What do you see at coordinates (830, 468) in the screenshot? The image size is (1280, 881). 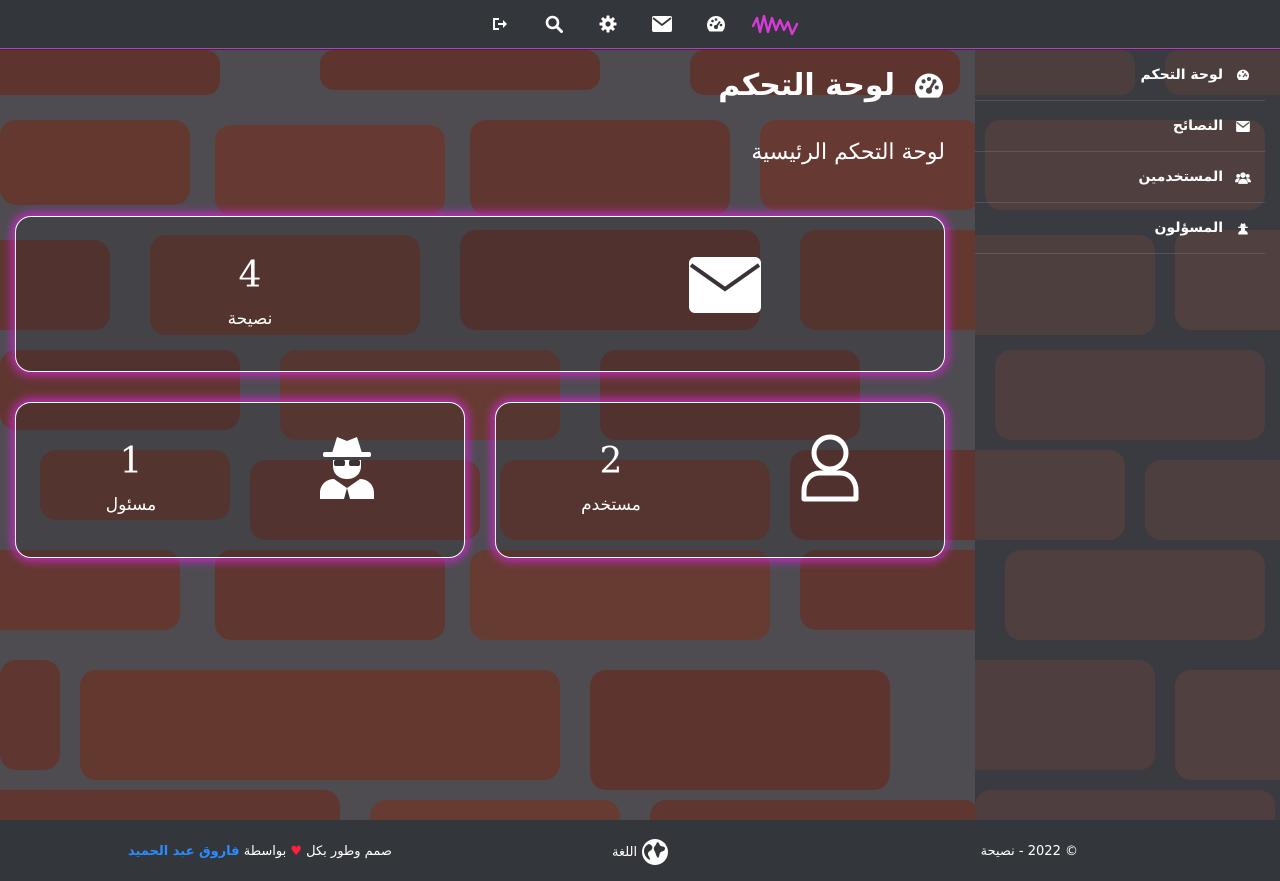 I see `user-icon` at bounding box center [830, 468].